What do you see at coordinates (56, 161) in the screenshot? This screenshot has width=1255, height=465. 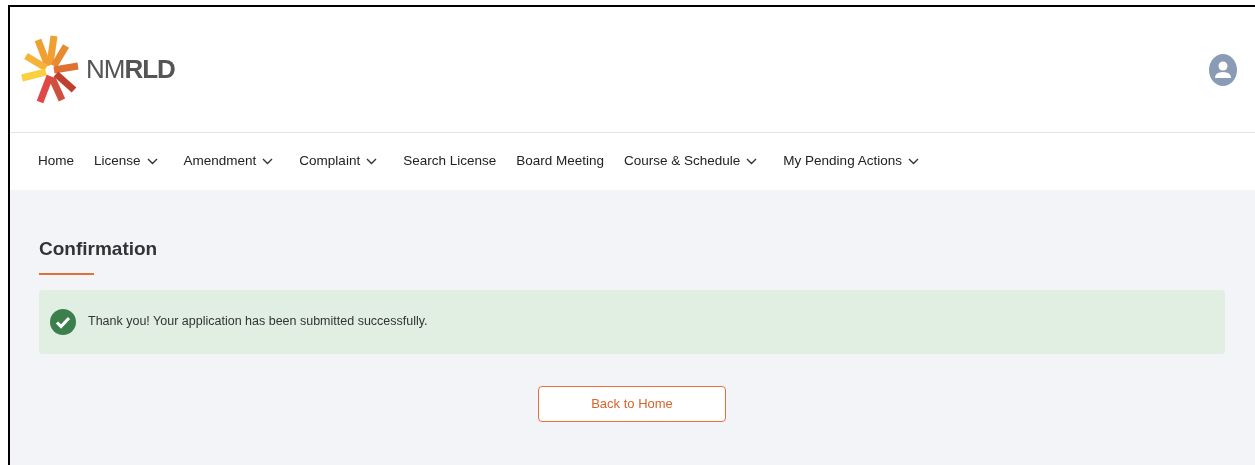 I see `nav-link: Home` at bounding box center [56, 161].